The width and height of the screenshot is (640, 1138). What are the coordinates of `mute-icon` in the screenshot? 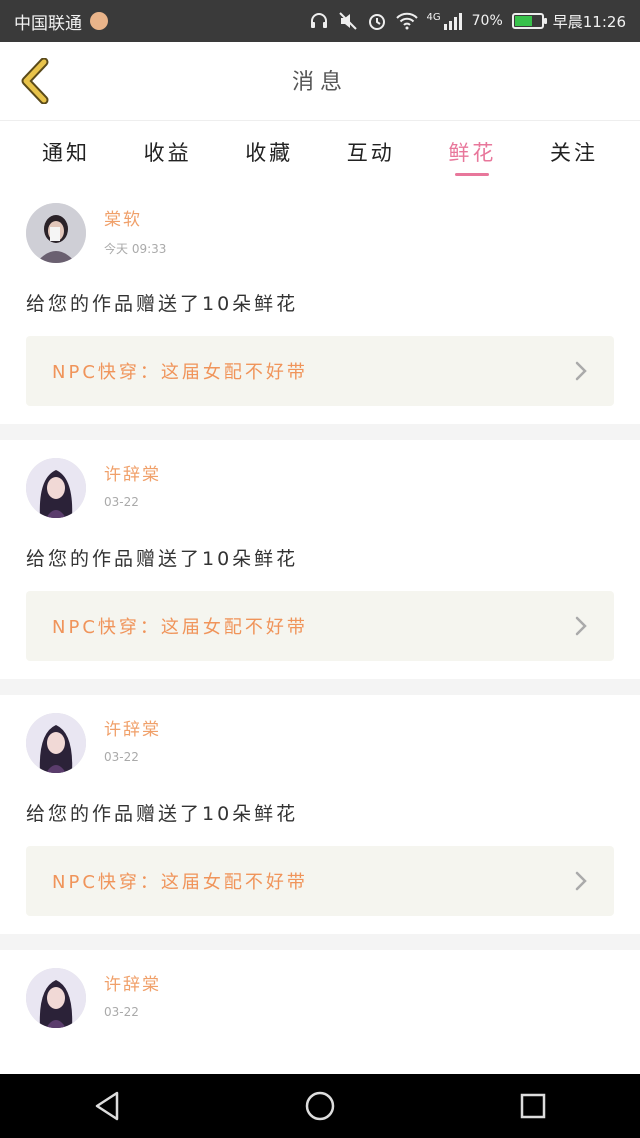 It's located at (348, 21).